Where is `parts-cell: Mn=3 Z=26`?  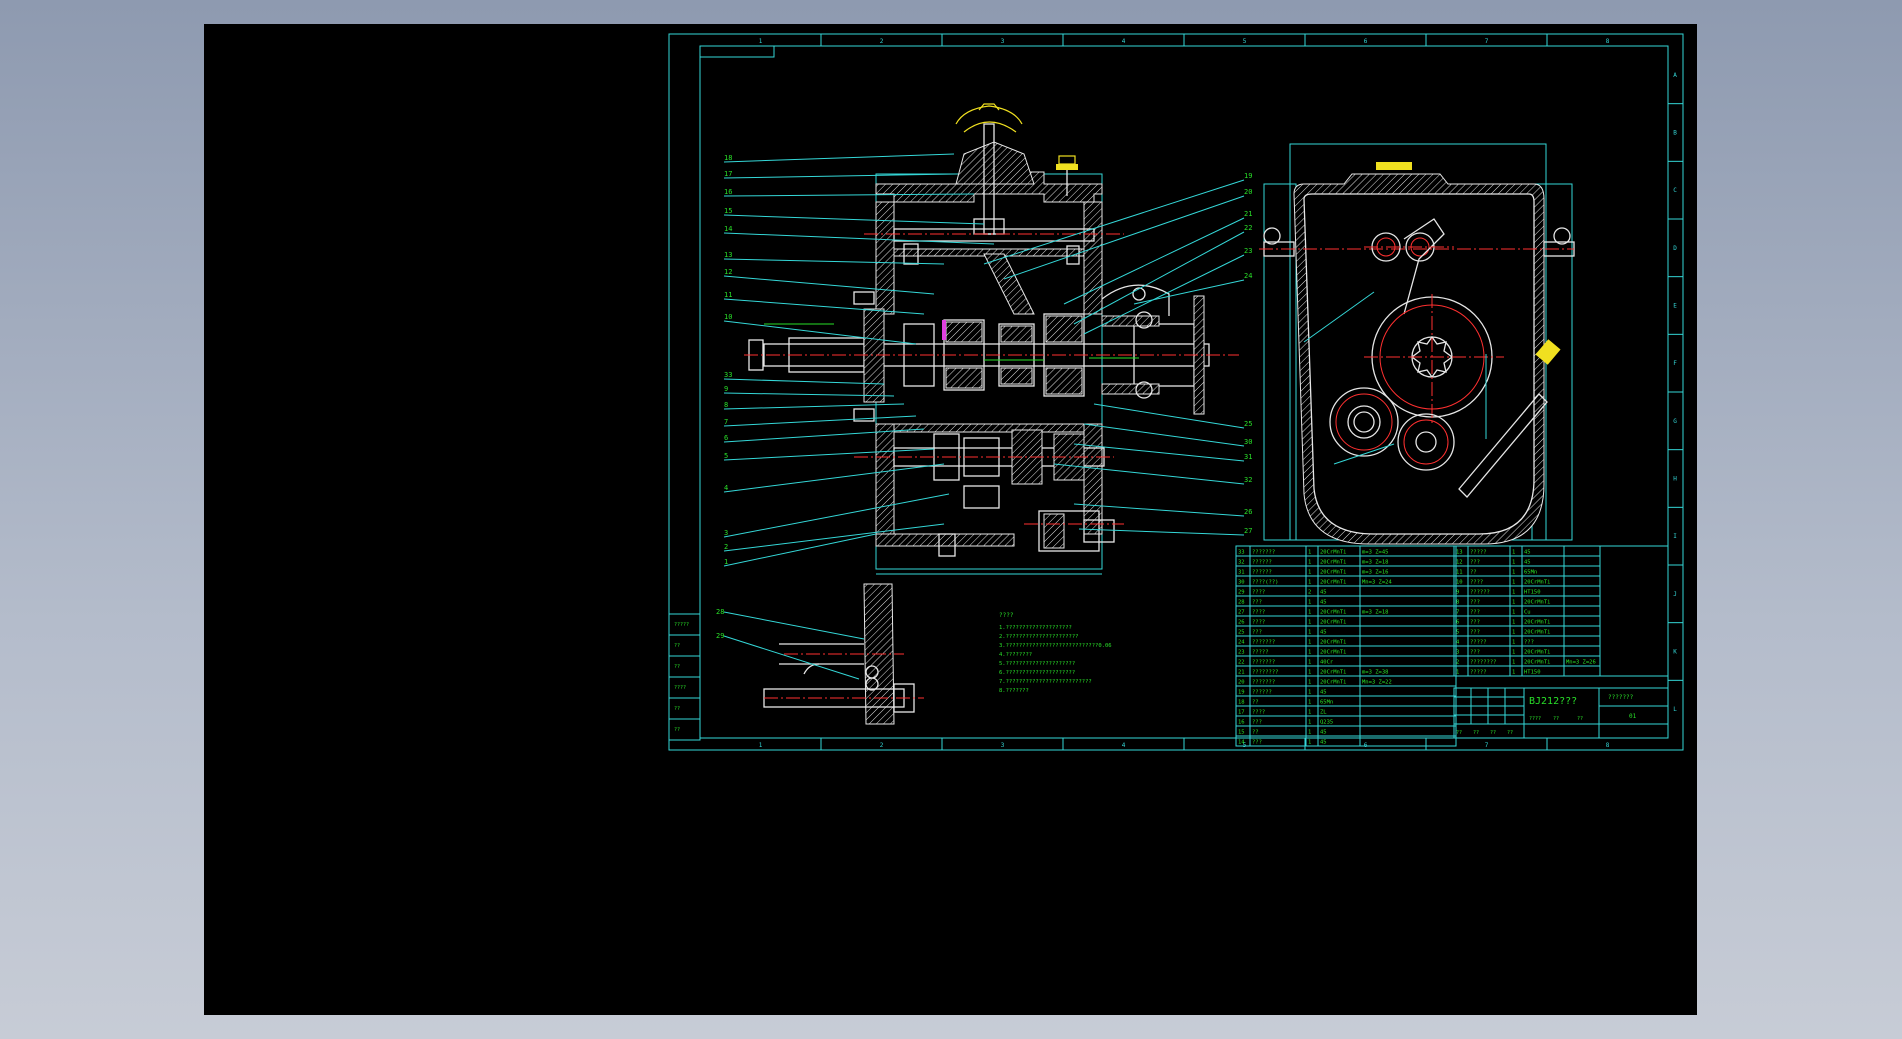
parts-cell: Mn=3 Z=26 is located at coordinates (1581, 663).